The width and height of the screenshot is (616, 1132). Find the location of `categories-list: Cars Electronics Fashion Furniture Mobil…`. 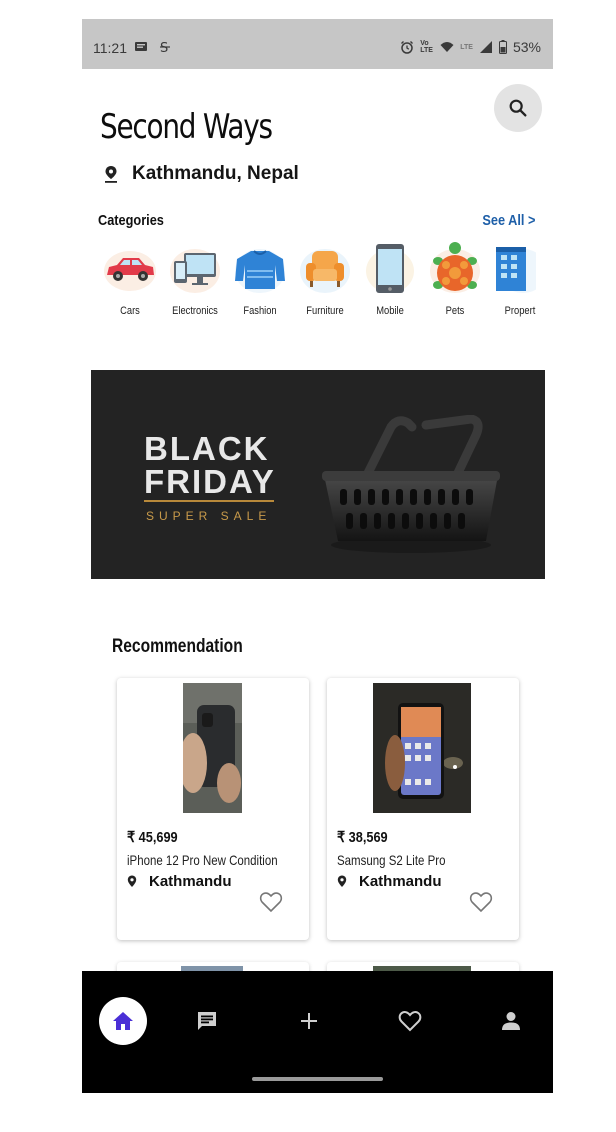

categories-list: Cars Electronics Fashion Furniture Mobil… is located at coordinates (317, 281).